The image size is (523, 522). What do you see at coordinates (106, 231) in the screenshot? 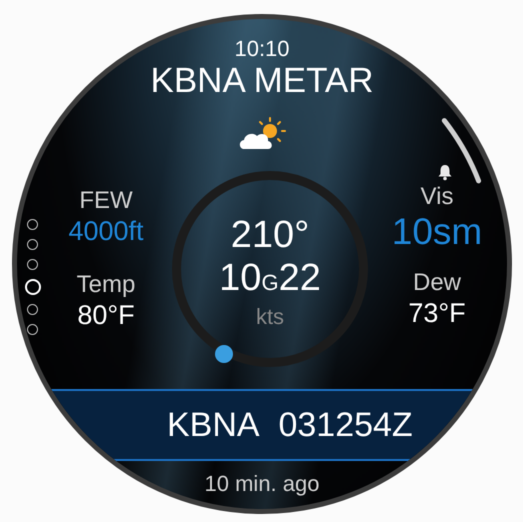
I see `cloud-base-value: 4000ft` at bounding box center [106, 231].